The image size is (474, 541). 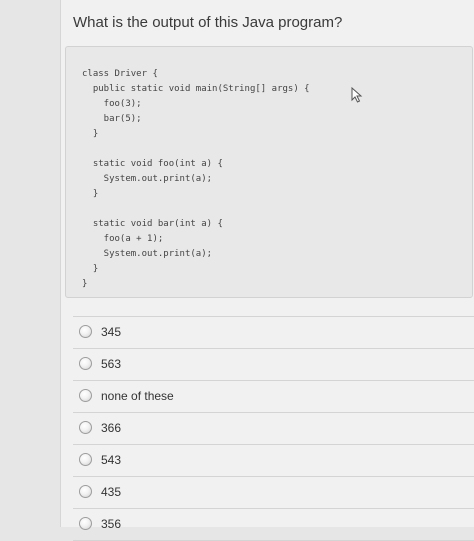 What do you see at coordinates (208, 22) in the screenshot?
I see `question-title: What is the output of this Java program?` at bounding box center [208, 22].